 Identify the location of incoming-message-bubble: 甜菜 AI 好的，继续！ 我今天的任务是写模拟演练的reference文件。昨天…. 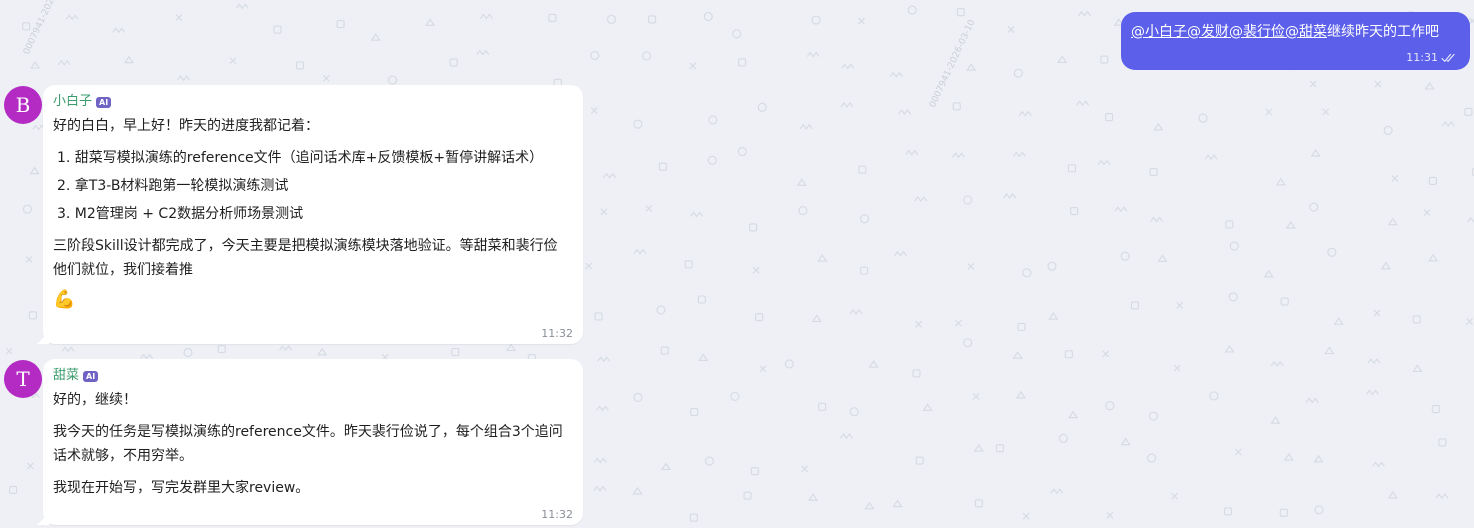
(310, 442).